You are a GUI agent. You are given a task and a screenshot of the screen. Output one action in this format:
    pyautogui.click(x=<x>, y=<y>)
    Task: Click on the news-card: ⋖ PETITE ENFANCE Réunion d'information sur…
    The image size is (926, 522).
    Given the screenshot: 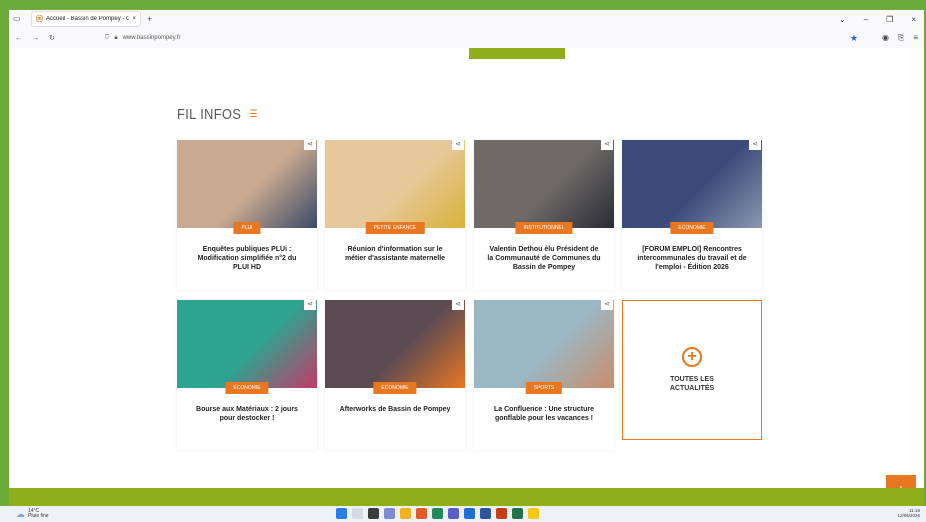 What is the action you would take?
    pyautogui.click(x=395, y=215)
    